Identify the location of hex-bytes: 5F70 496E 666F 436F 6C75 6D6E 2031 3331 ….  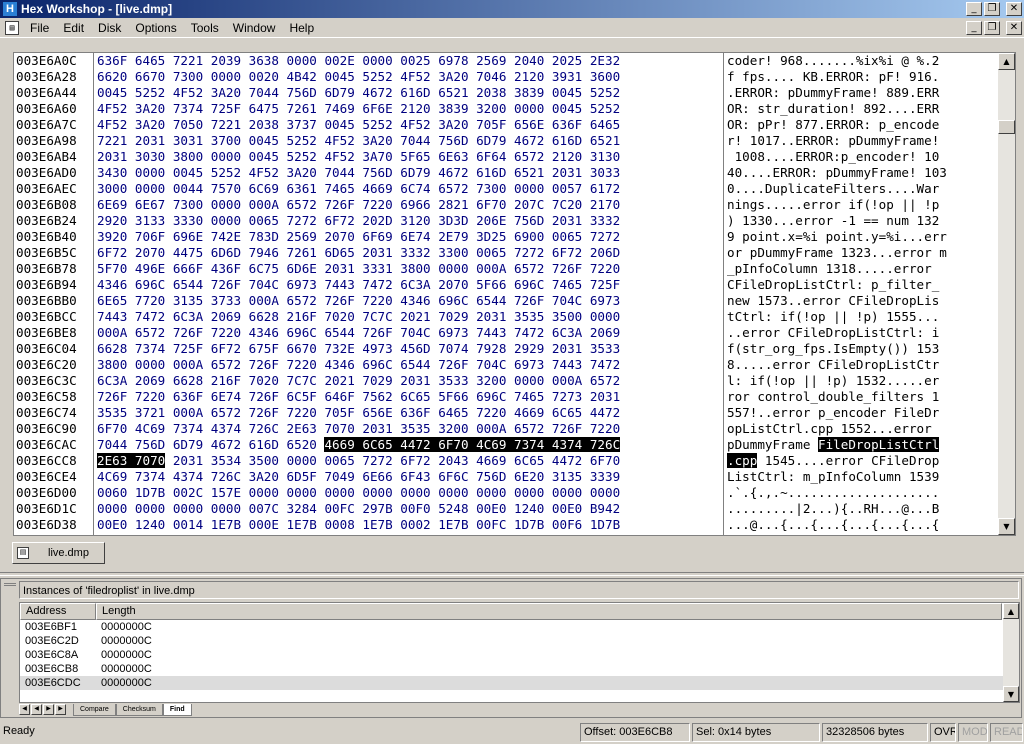
(358, 269).